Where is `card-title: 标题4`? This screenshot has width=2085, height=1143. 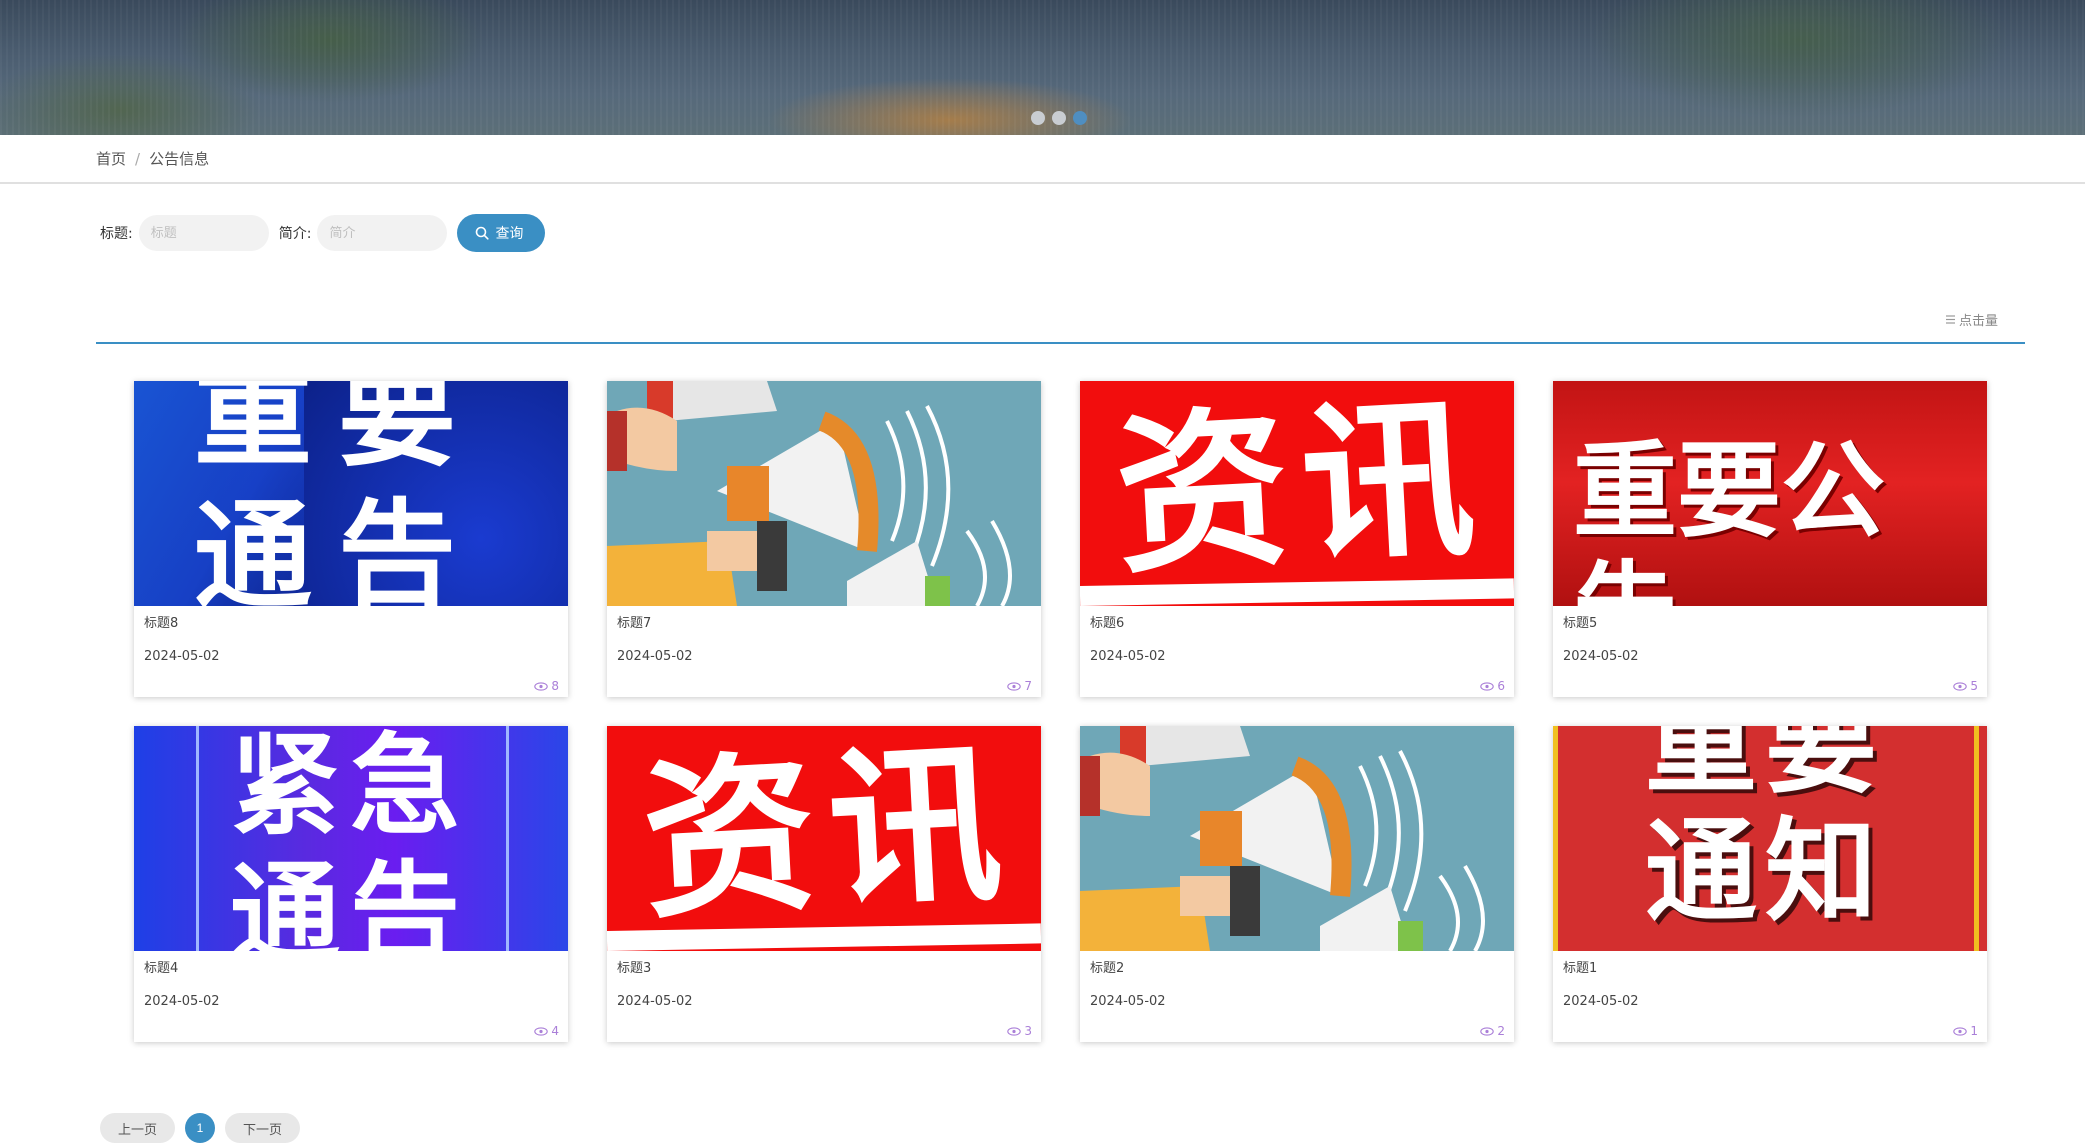 card-title: 标题4 is located at coordinates (161, 966).